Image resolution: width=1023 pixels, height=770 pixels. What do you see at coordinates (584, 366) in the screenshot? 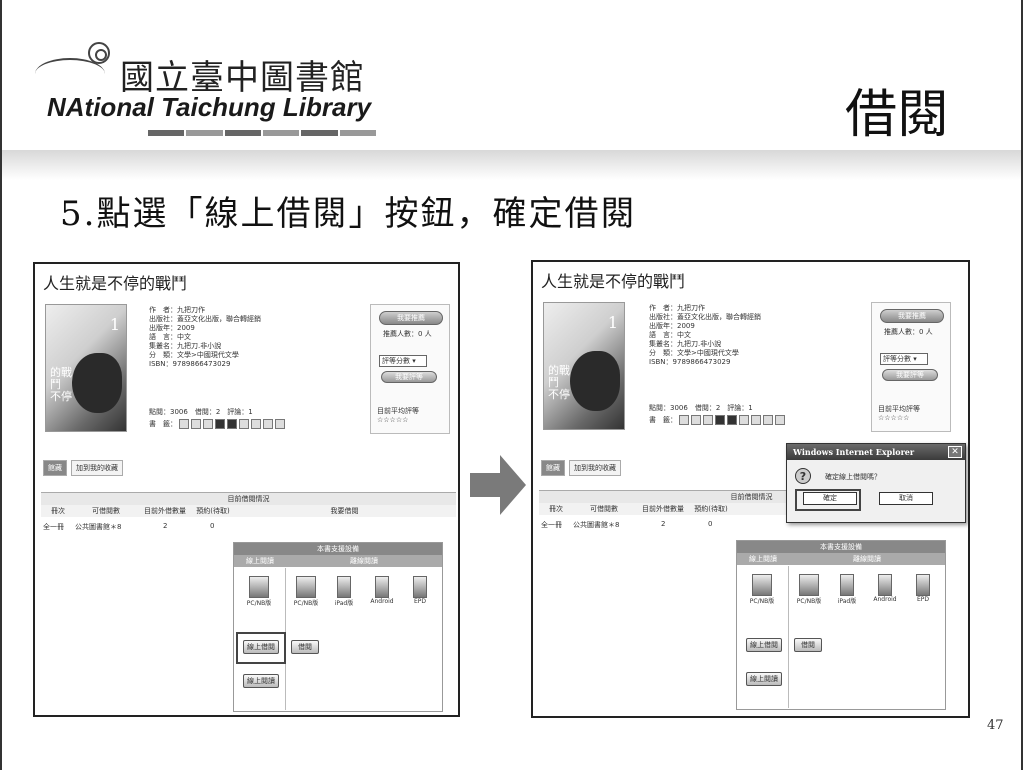
I see `book-cover-image: 1 的戰鬥 不停` at bounding box center [584, 366].